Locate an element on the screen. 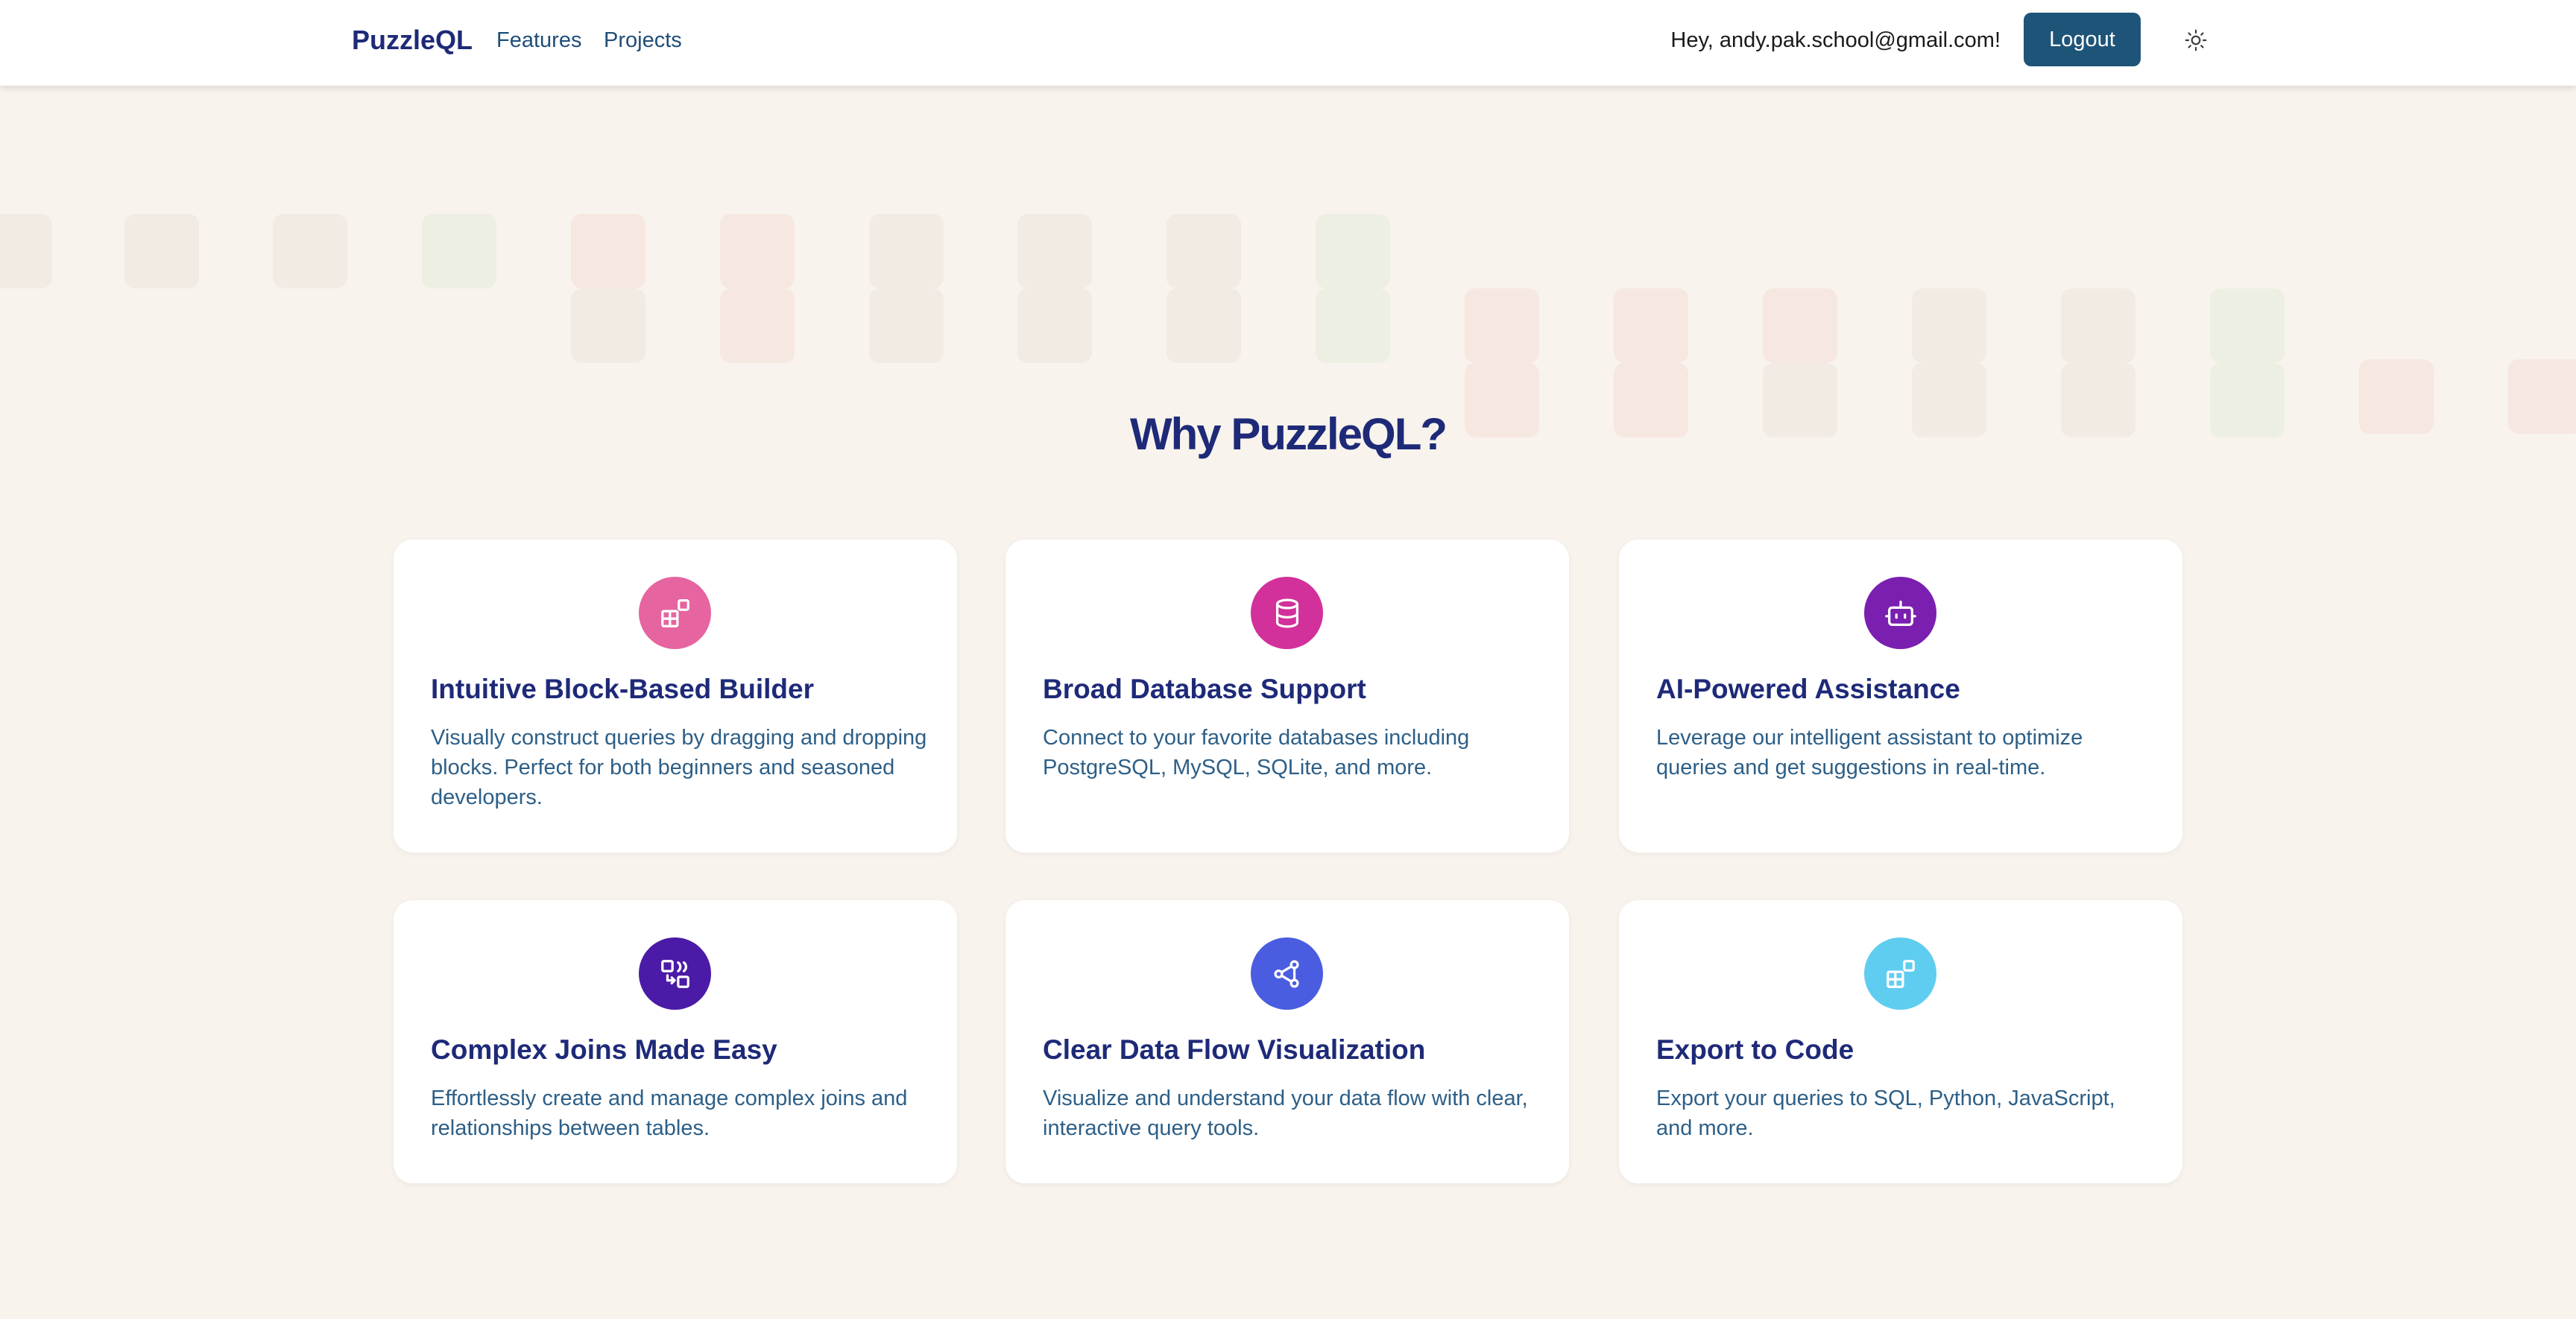  feature-title: Broad Database Support is located at coordinates (1204, 689).